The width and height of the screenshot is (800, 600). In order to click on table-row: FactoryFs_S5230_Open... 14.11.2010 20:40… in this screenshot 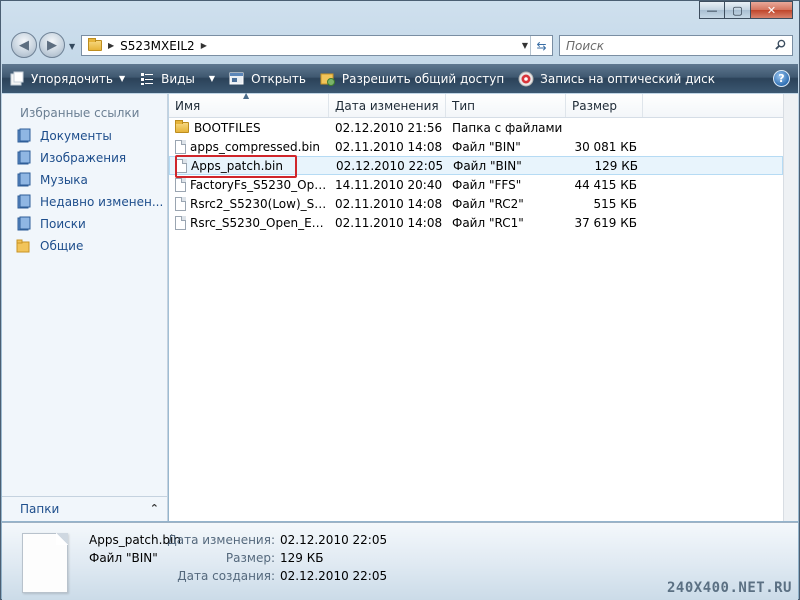, I will do `click(476, 184)`.